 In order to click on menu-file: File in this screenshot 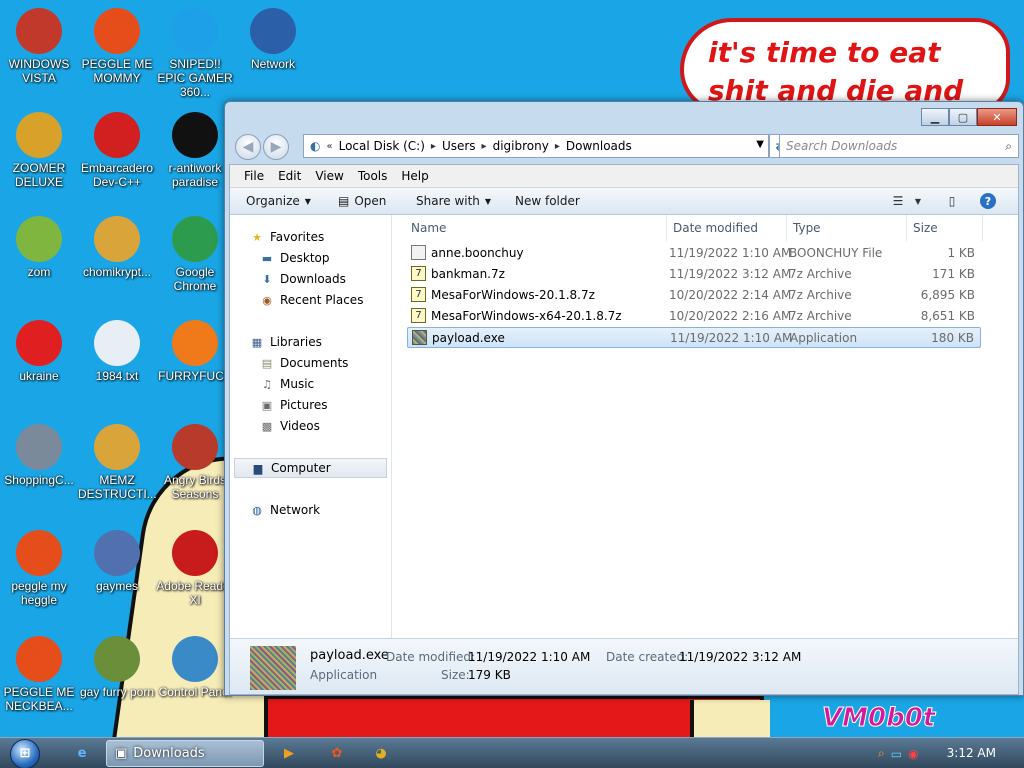, I will do `click(254, 176)`.